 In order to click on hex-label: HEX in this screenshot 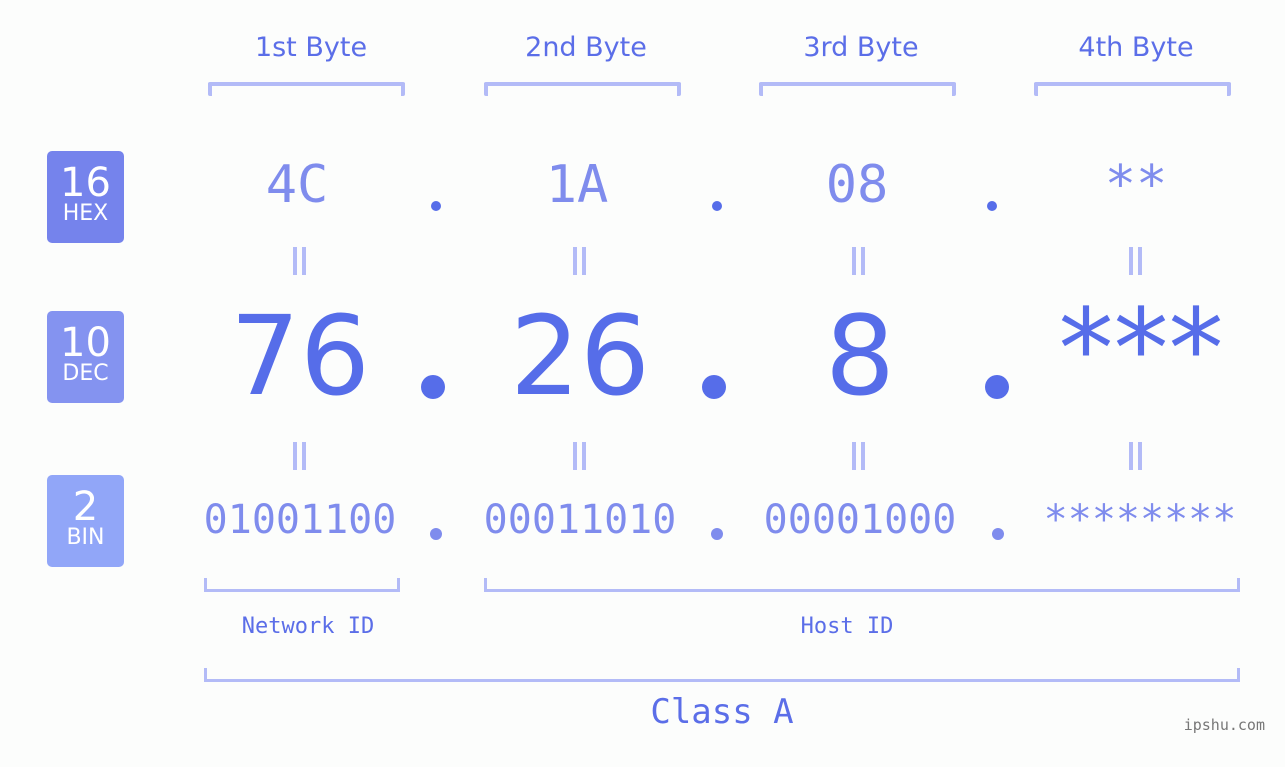, I will do `click(85, 213)`.